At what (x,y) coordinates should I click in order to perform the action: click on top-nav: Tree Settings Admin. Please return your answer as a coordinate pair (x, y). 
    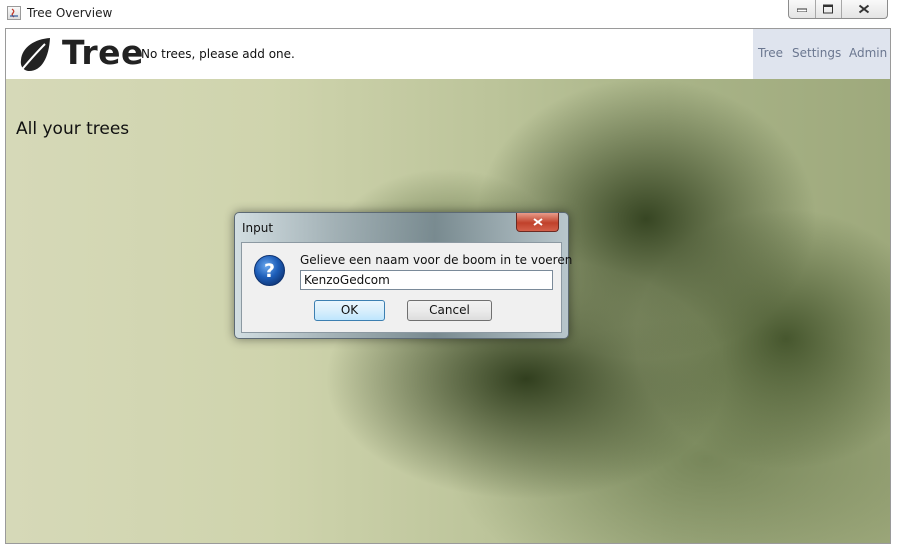
    Looking at the image, I should click on (821, 54).